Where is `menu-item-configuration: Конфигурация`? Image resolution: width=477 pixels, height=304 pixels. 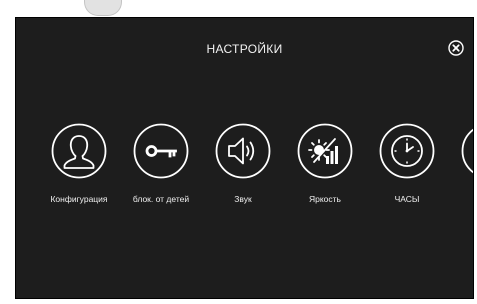
menu-item-configuration: Конфигурация is located at coordinates (79, 168).